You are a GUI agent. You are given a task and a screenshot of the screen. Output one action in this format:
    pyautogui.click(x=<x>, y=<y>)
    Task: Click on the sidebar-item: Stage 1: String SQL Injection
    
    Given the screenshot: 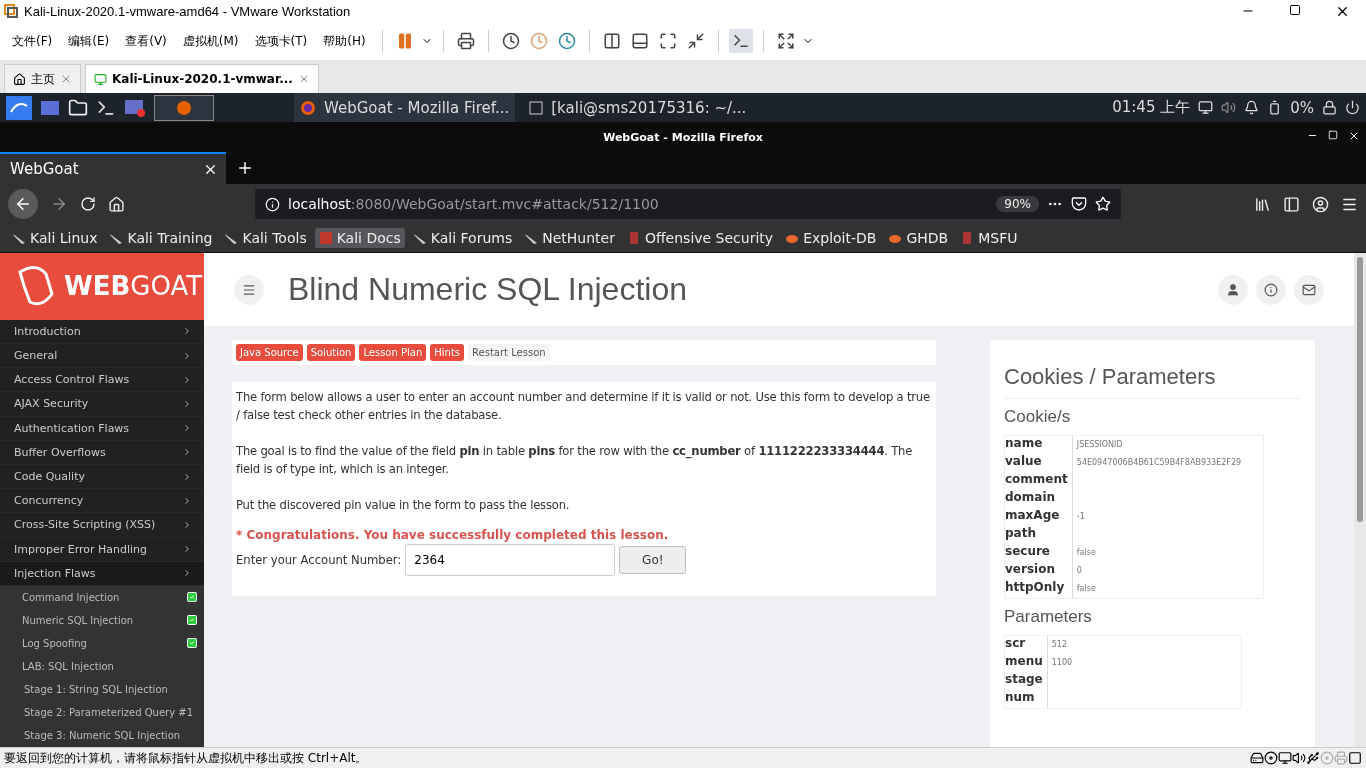 What is the action you would take?
    pyautogui.click(x=102, y=689)
    